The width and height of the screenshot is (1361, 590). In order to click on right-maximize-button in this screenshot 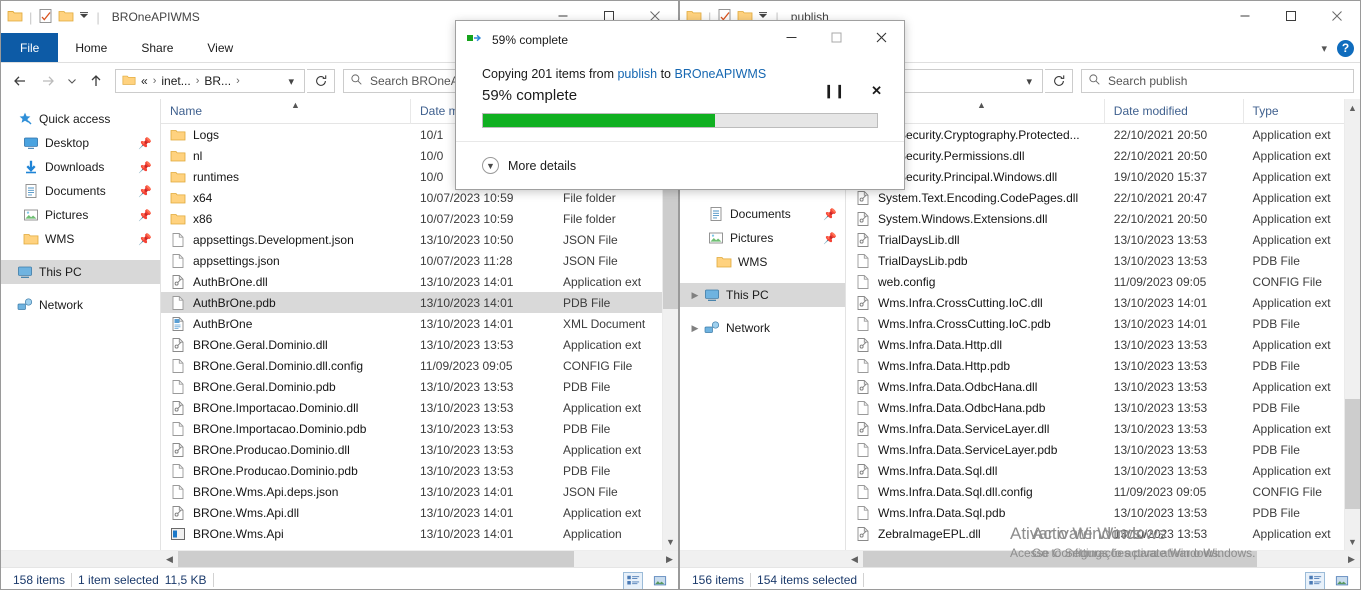, I will do `click(1291, 16)`.